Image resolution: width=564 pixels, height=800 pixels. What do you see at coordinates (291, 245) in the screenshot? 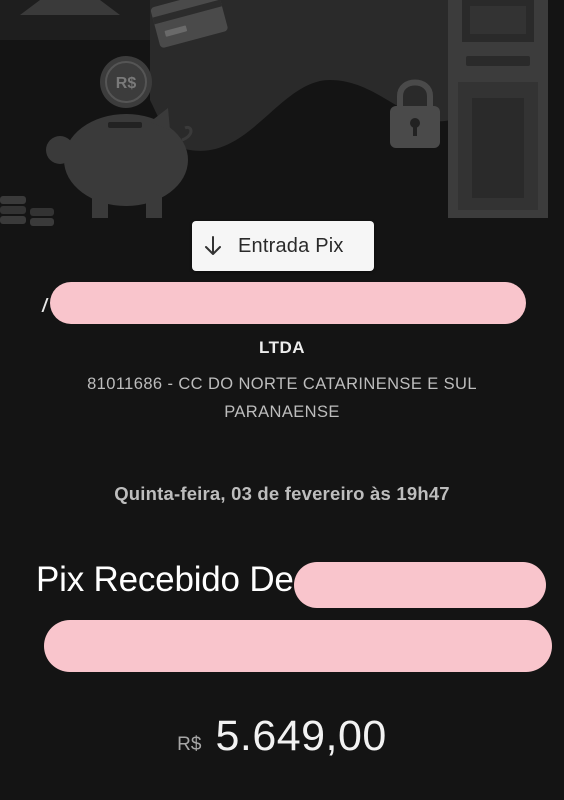
I see `transaction-type-label: Entrada Pix` at bounding box center [291, 245].